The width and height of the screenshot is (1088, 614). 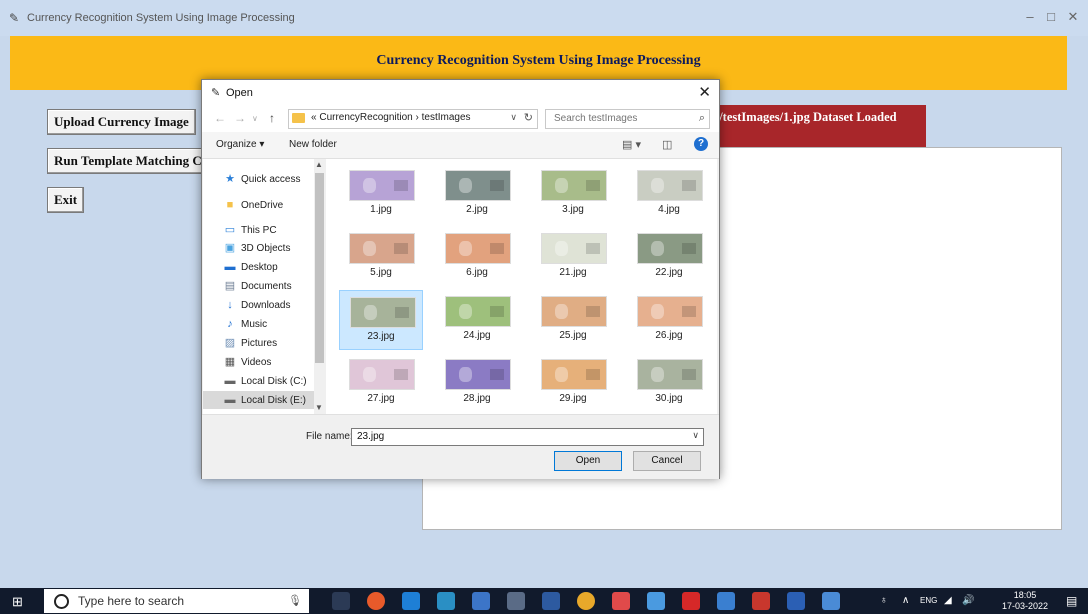 I want to click on nav-item: ▣ 3D Objects, so click(x=273, y=248).